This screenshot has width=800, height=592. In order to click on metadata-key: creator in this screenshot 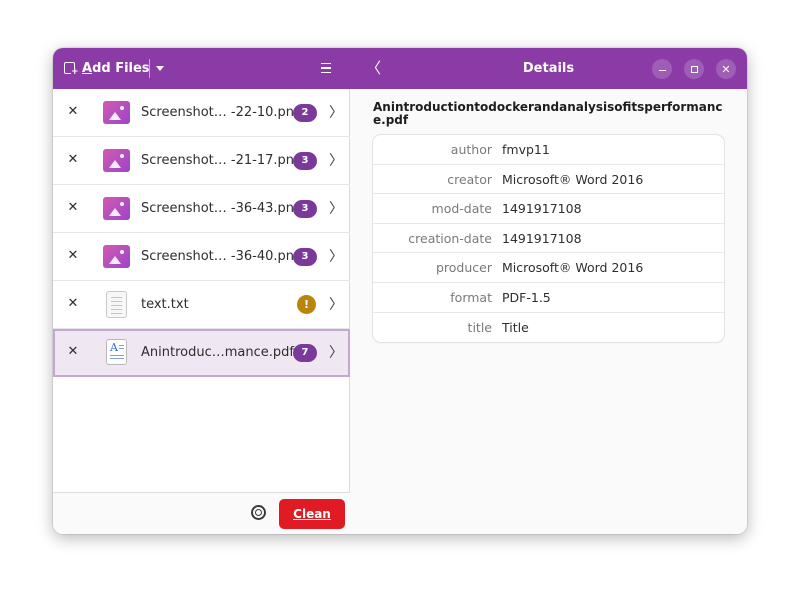, I will do `click(469, 179)`.